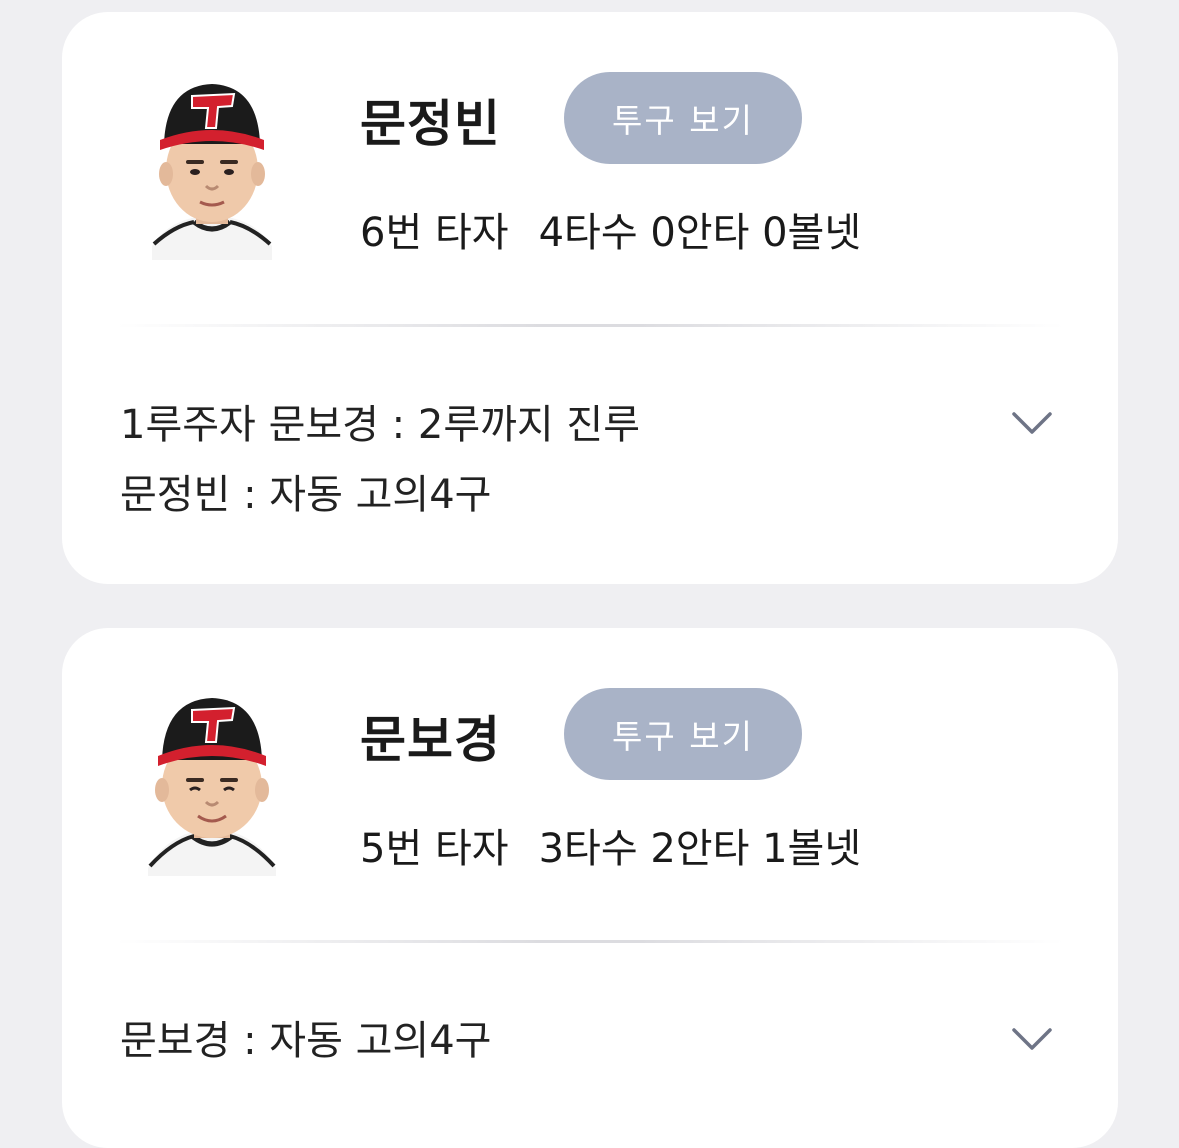 Image resolution: width=1179 pixels, height=1148 pixels. What do you see at coordinates (430, 740) in the screenshot?
I see `player-name: 문보경` at bounding box center [430, 740].